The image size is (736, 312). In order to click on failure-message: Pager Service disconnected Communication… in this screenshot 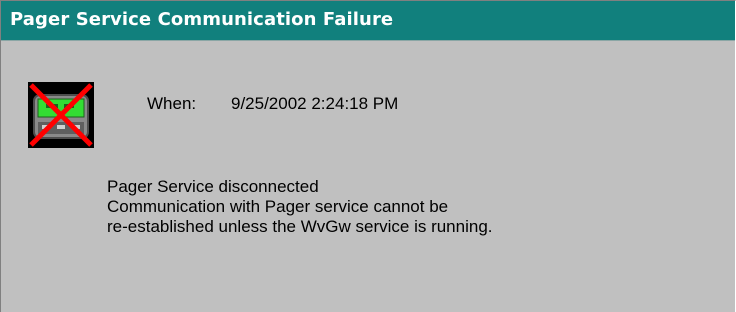, I will do `click(300, 207)`.